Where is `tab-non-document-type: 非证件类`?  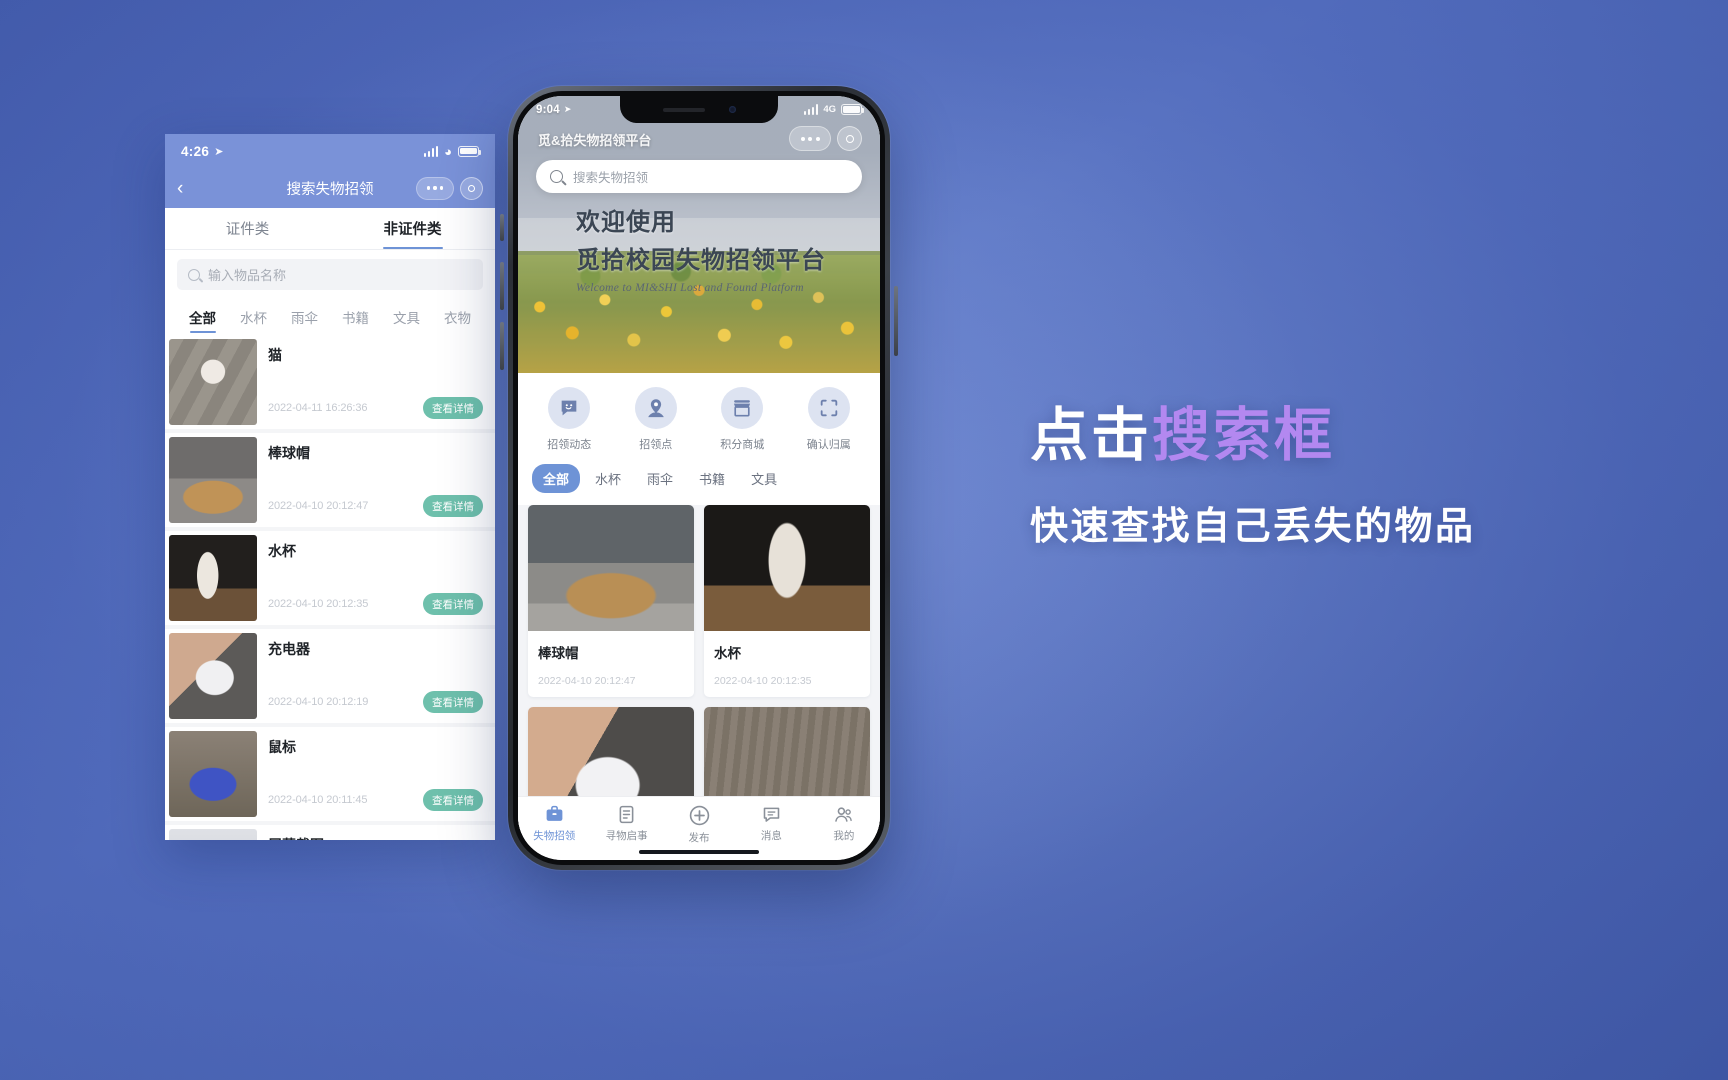 tab-non-document-type: 非证件类 is located at coordinates (412, 228).